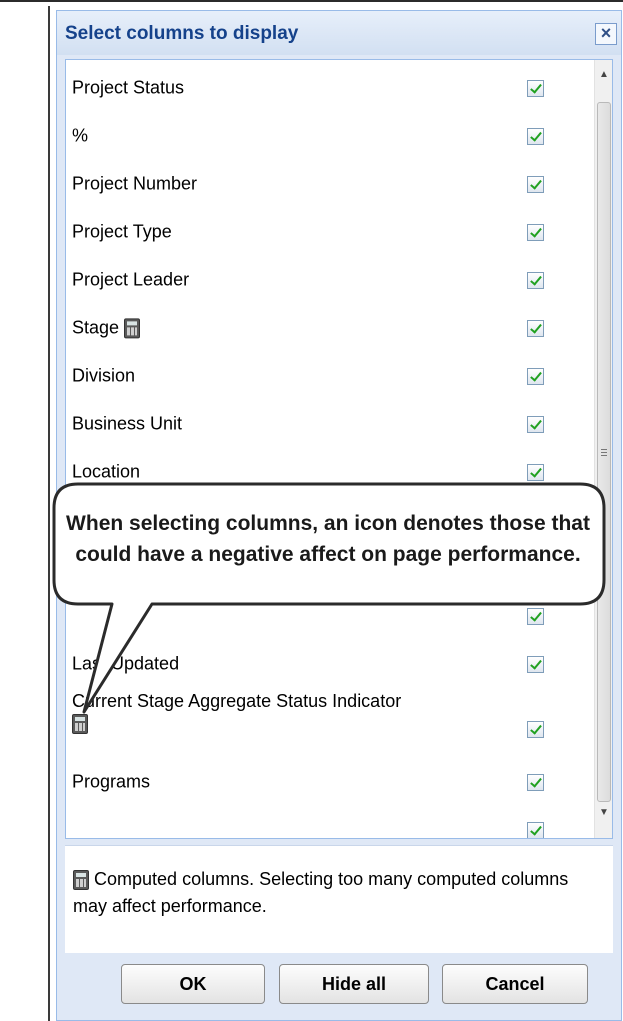 The width and height of the screenshot is (623, 1021). I want to click on grip-icon, so click(604, 453).